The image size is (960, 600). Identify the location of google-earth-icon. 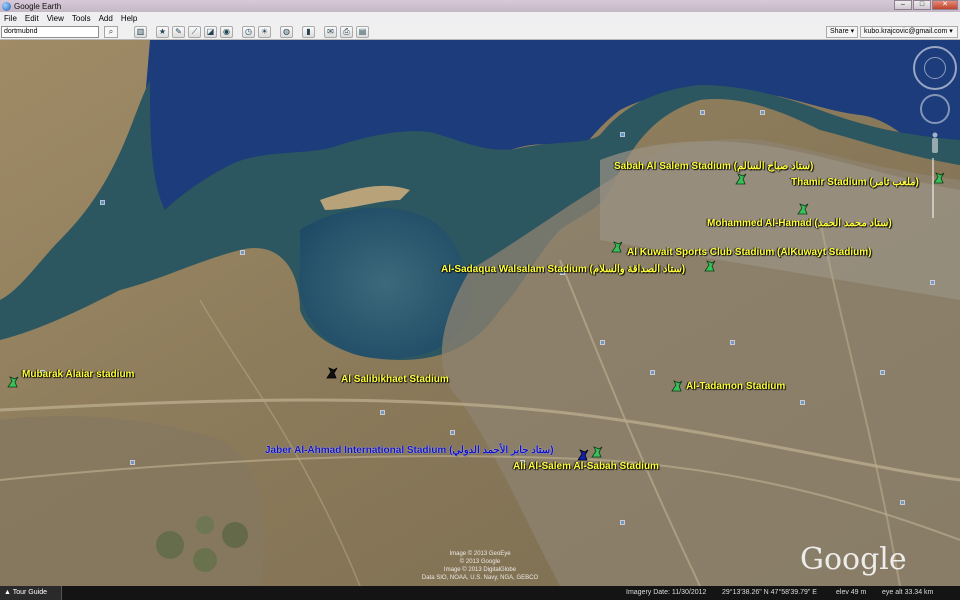
(6, 6).